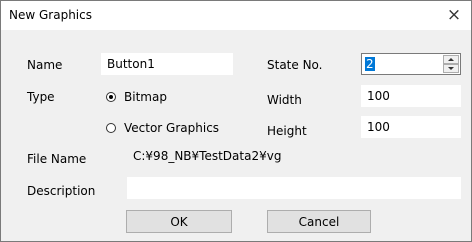 Image resolution: width=472 pixels, height=242 pixels. I want to click on radio-unchecked-icon, so click(111, 128).